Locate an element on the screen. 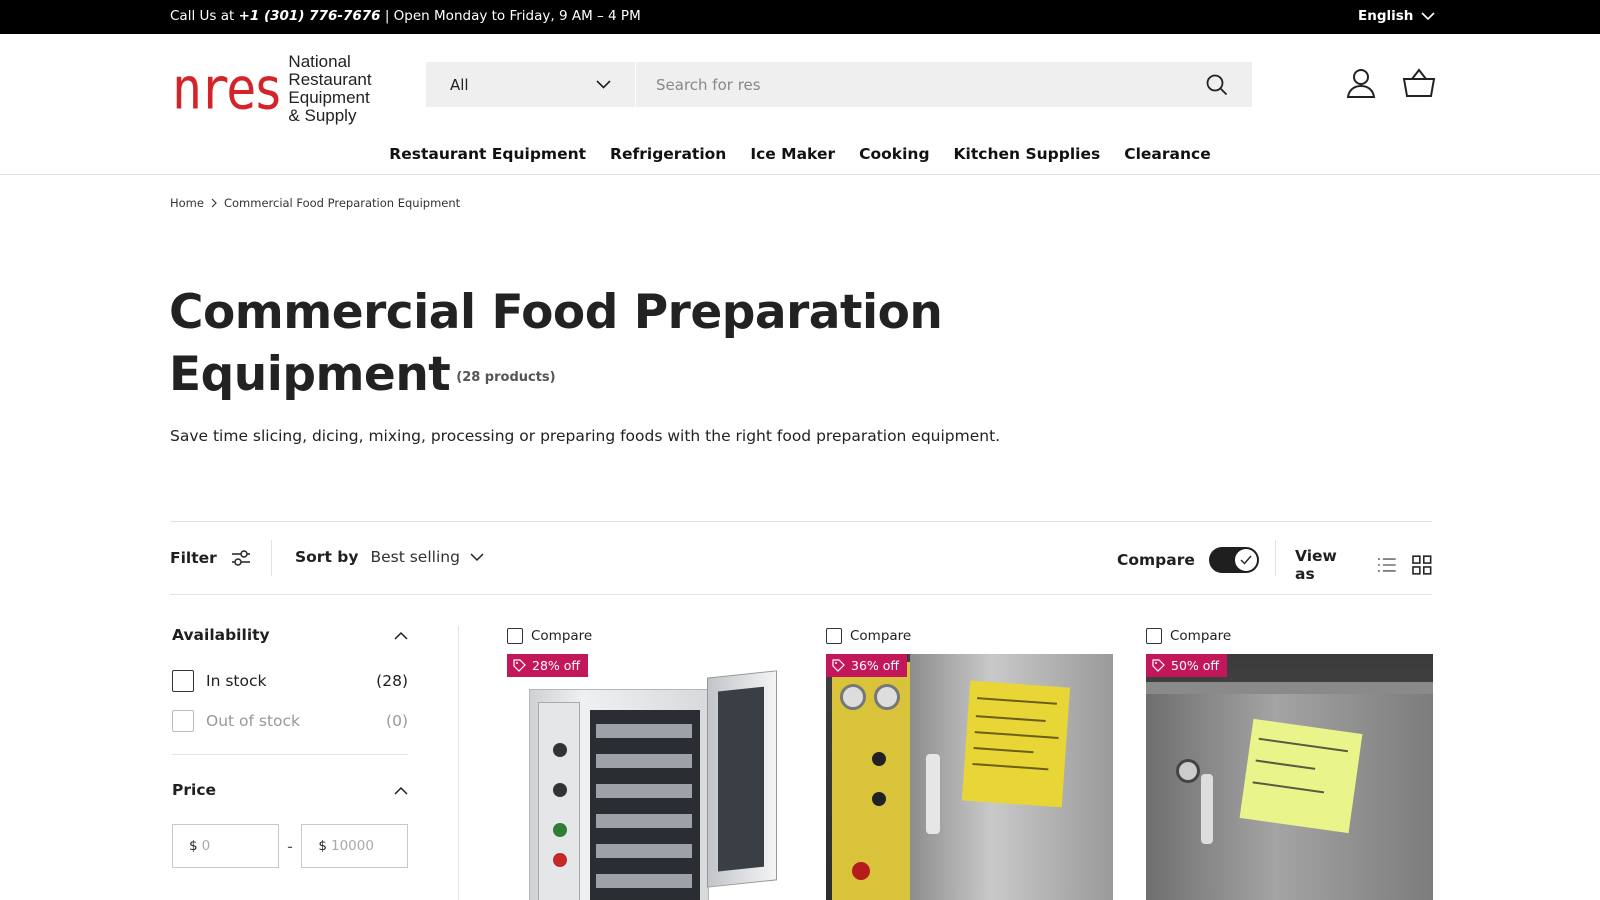  view-as-control: View as is located at coordinates (1363, 565).